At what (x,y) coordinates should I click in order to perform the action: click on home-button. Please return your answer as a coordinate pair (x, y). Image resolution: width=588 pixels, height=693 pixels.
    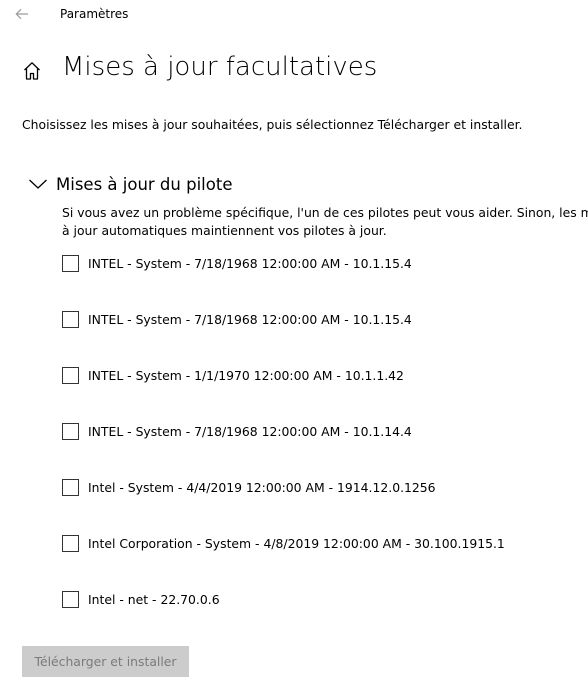
    Looking at the image, I should click on (32, 71).